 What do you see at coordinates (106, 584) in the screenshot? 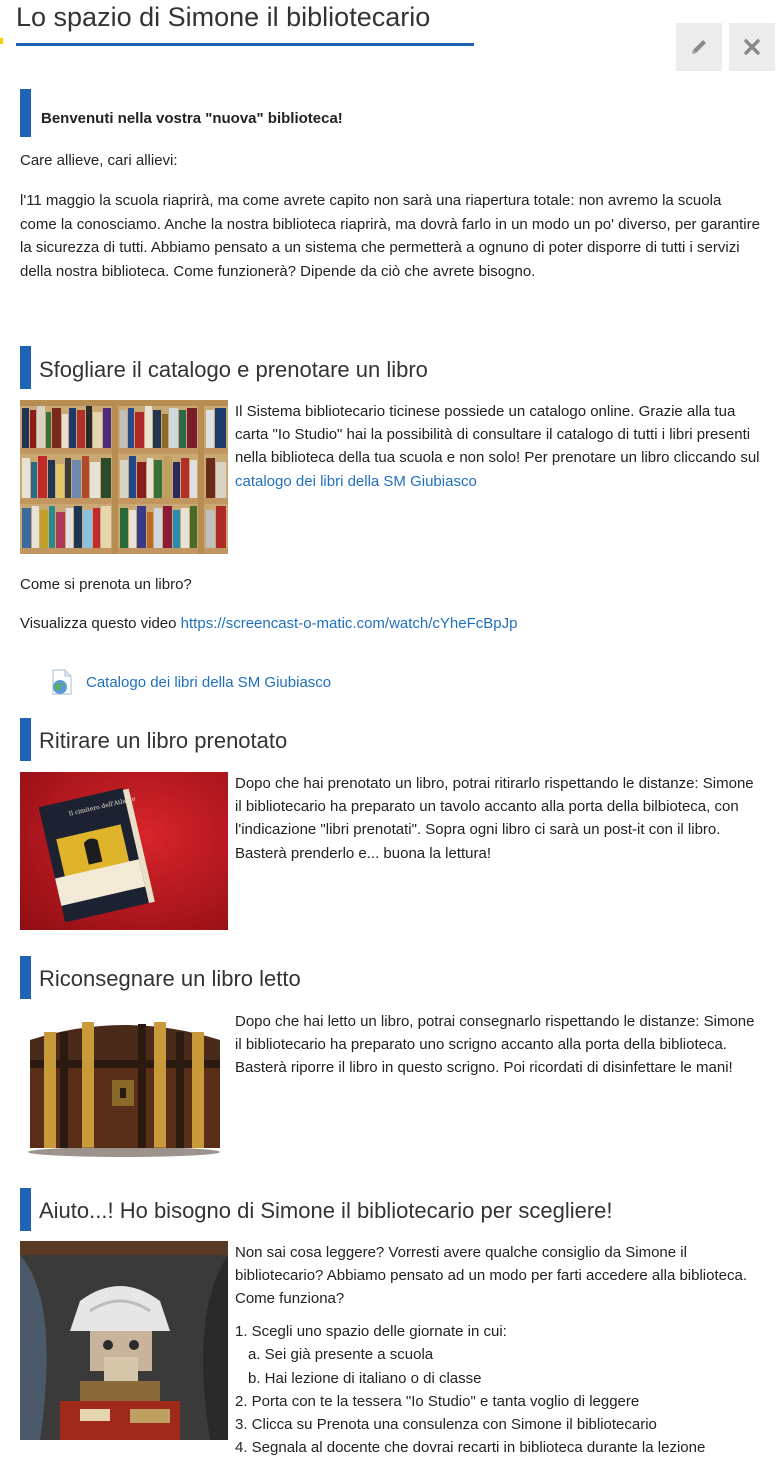
I see `booking-question: Come si prenota un libro?` at bounding box center [106, 584].